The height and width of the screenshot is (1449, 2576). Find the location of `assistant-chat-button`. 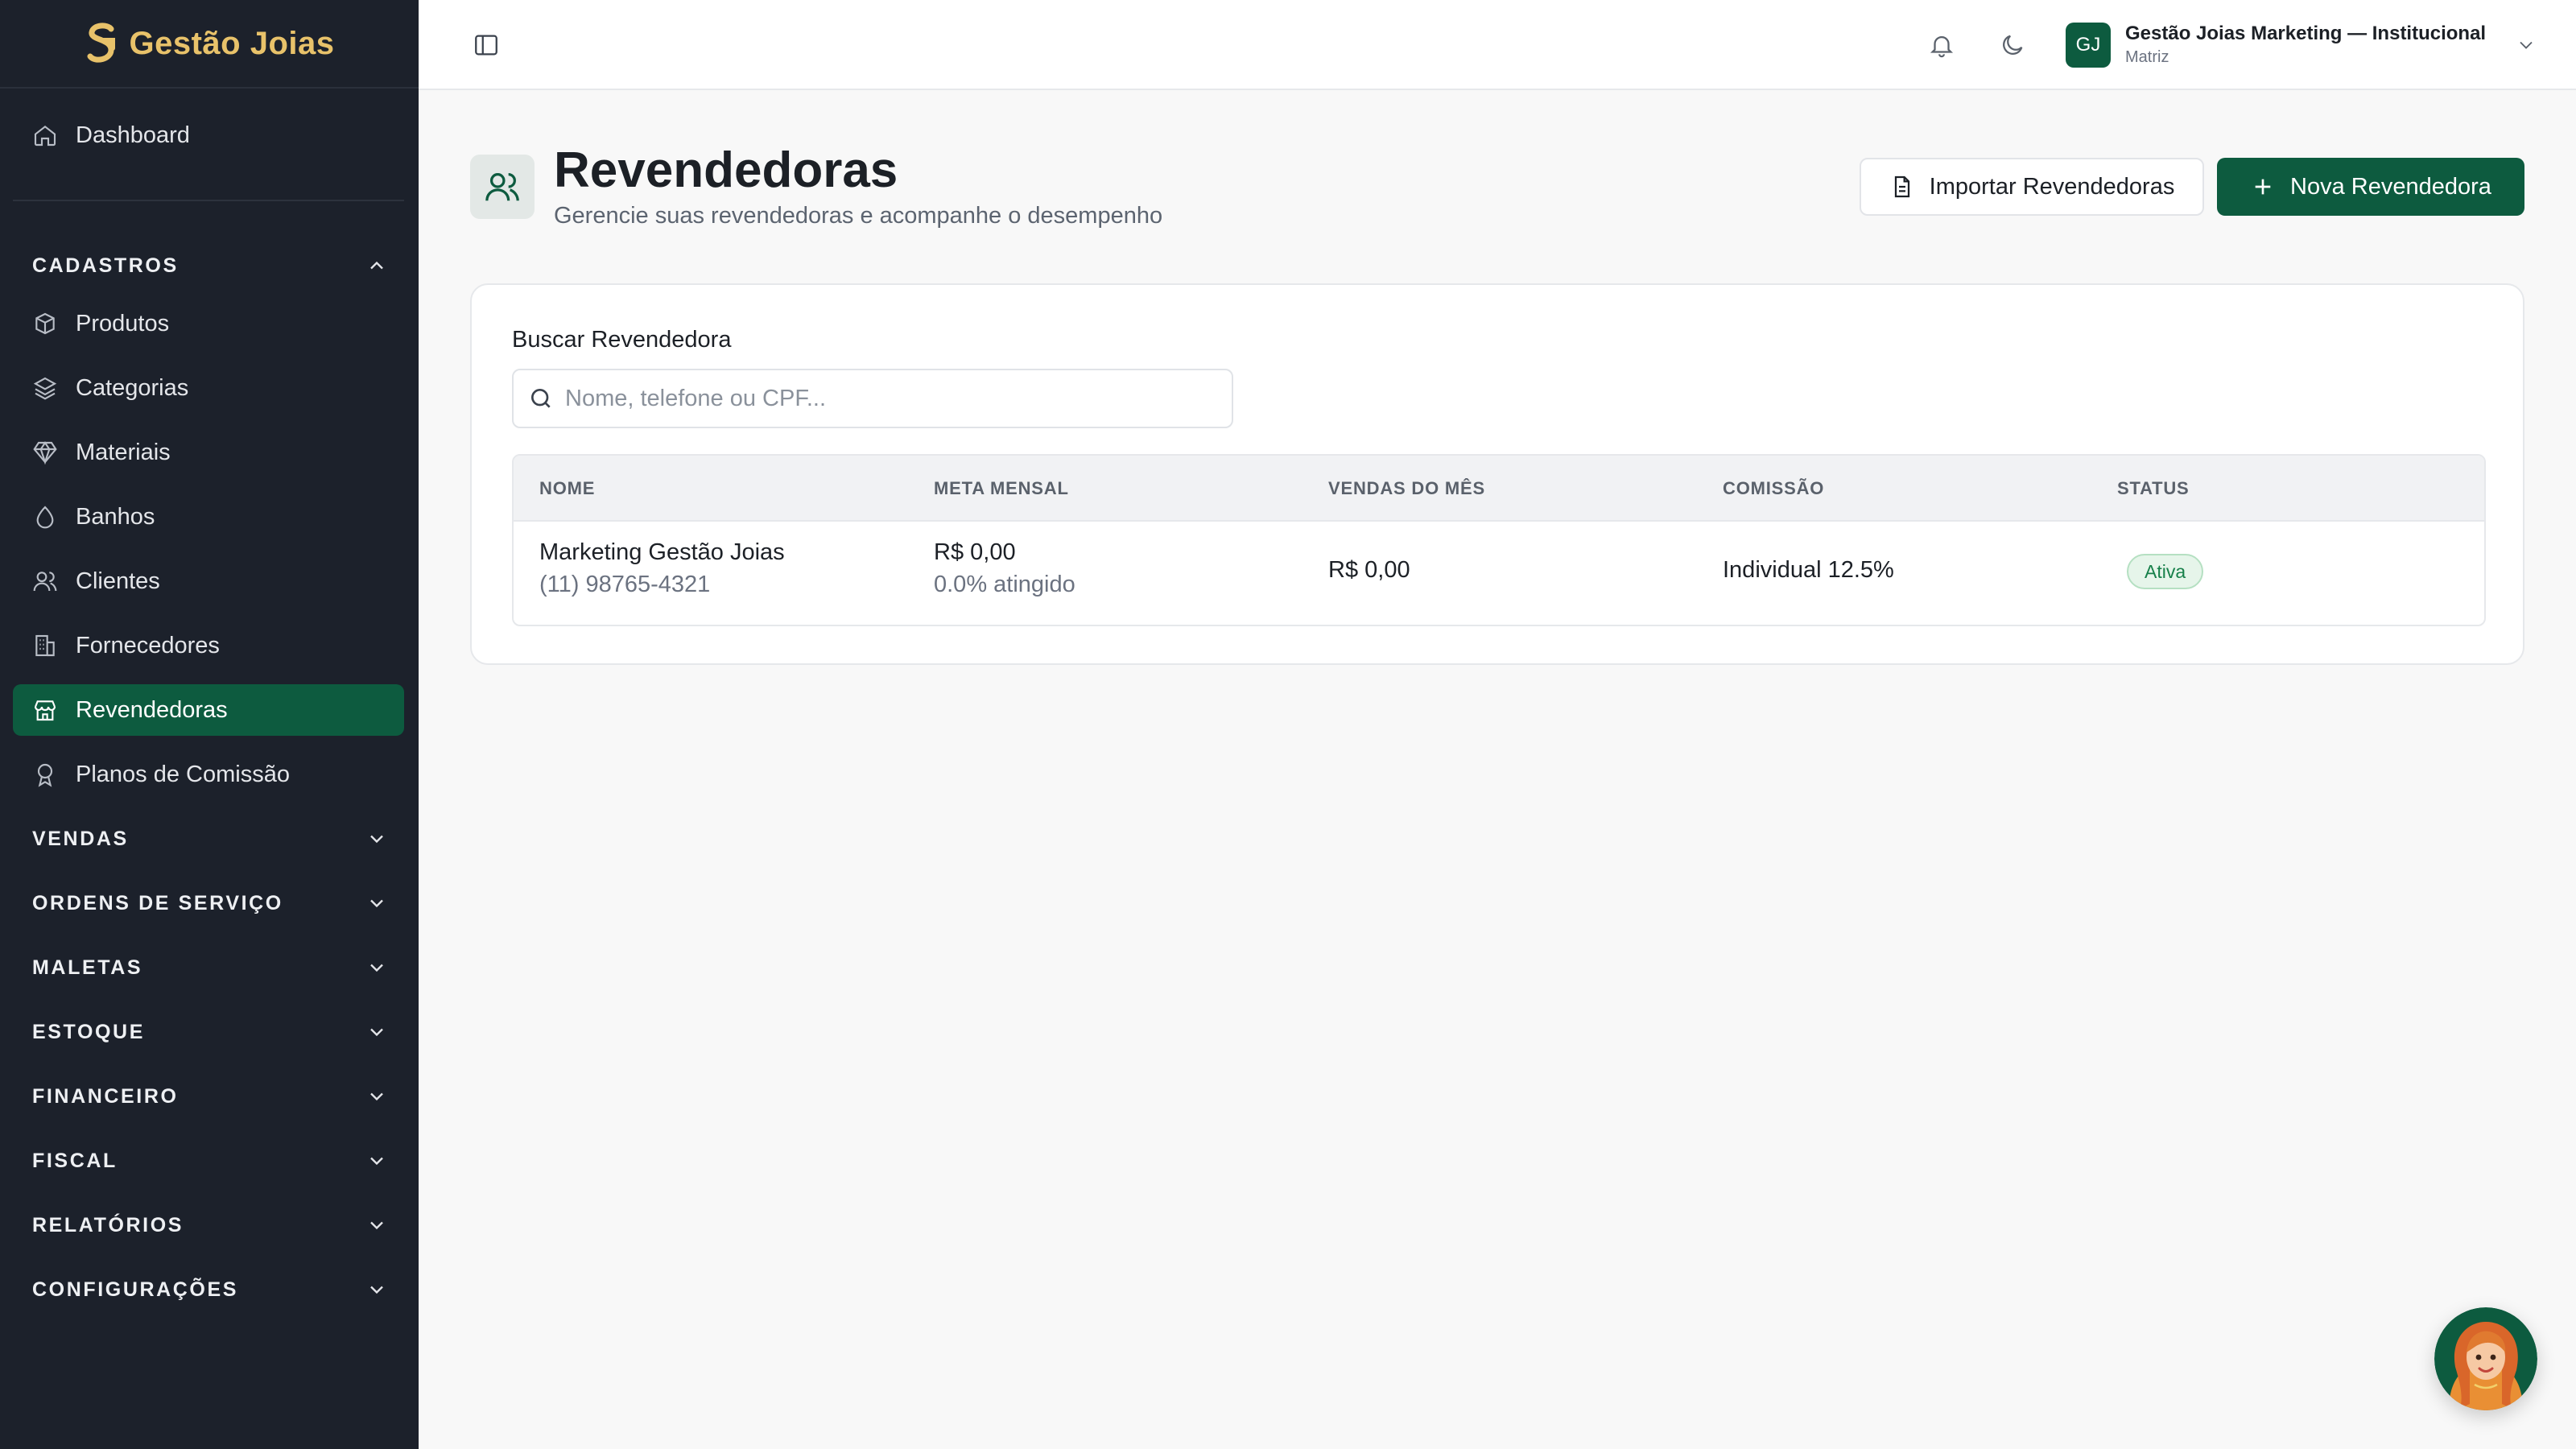

assistant-chat-button is located at coordinates (2485, 1358).